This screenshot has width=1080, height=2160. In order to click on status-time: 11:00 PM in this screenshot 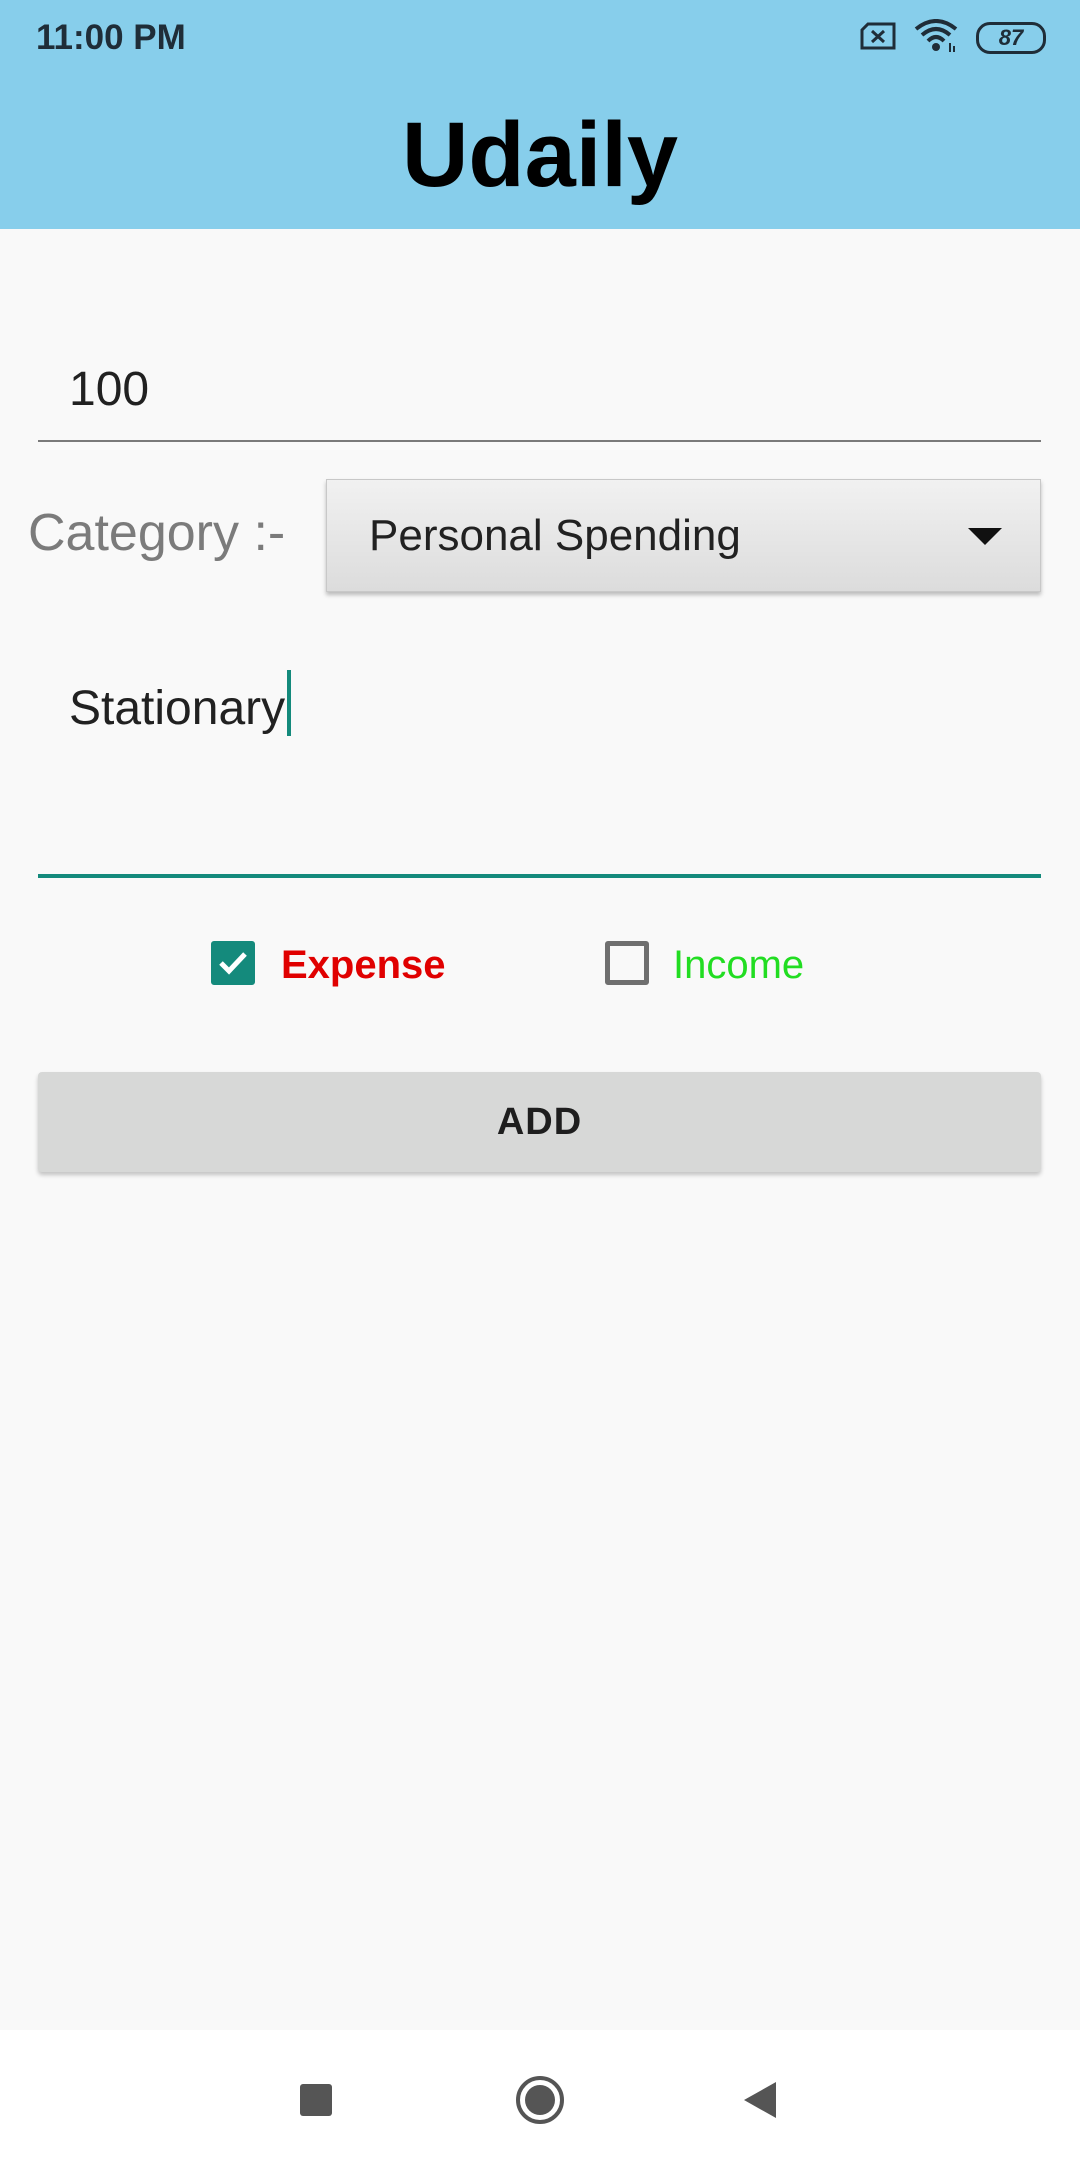, I will do `click(111, 37)`.